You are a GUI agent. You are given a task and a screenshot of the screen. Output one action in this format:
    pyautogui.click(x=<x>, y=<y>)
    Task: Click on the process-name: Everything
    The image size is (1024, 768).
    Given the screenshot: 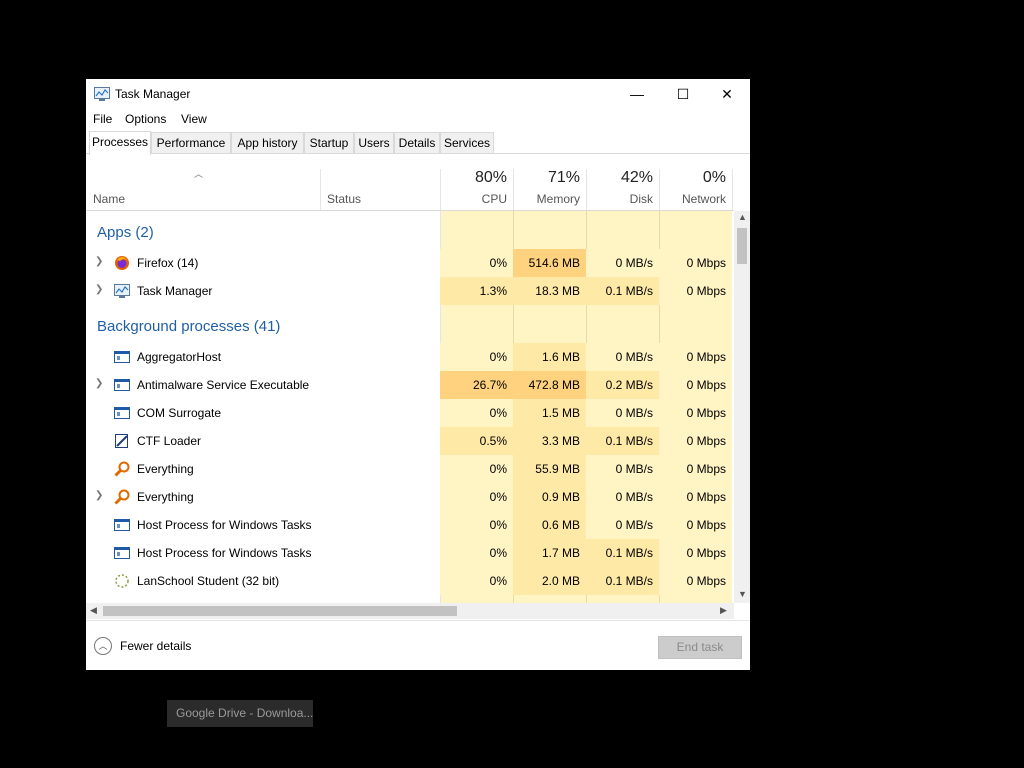 What is the action you would take?
    pyautogui.click(x=165, y=497)
    